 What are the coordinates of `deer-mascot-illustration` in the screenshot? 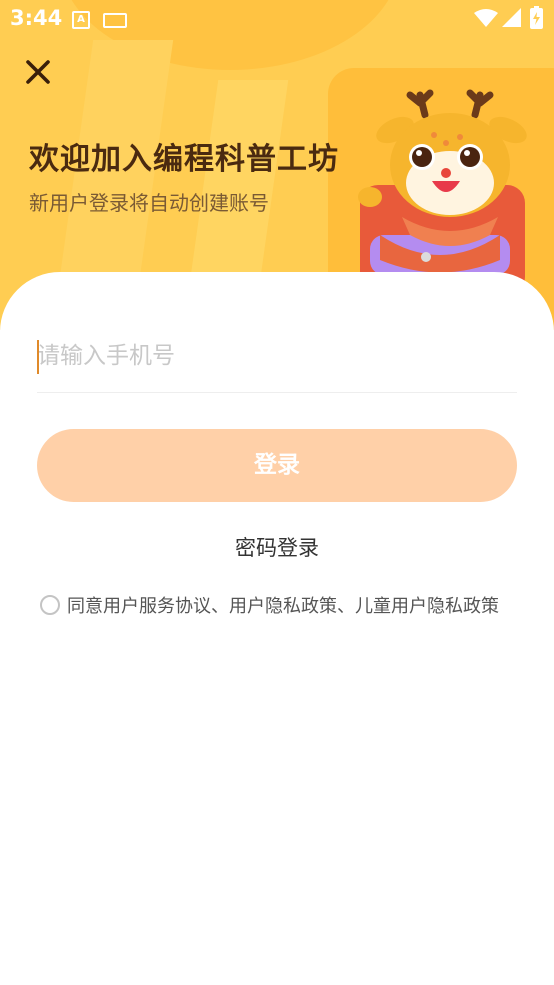 It's located at (442, 187).